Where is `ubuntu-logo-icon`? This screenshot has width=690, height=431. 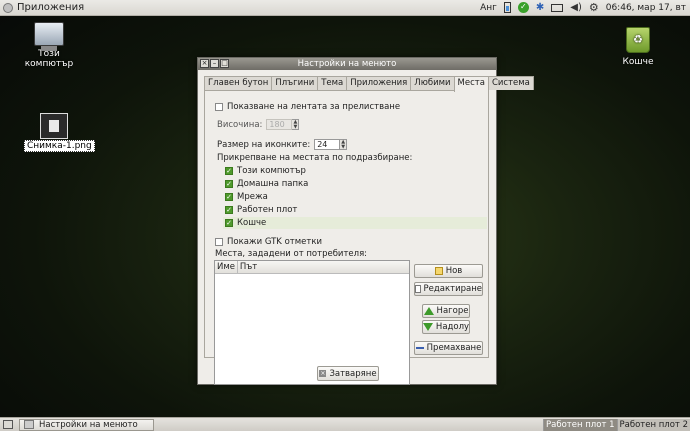 ubuntu-logo-icon is located at coordinates (8, 7).